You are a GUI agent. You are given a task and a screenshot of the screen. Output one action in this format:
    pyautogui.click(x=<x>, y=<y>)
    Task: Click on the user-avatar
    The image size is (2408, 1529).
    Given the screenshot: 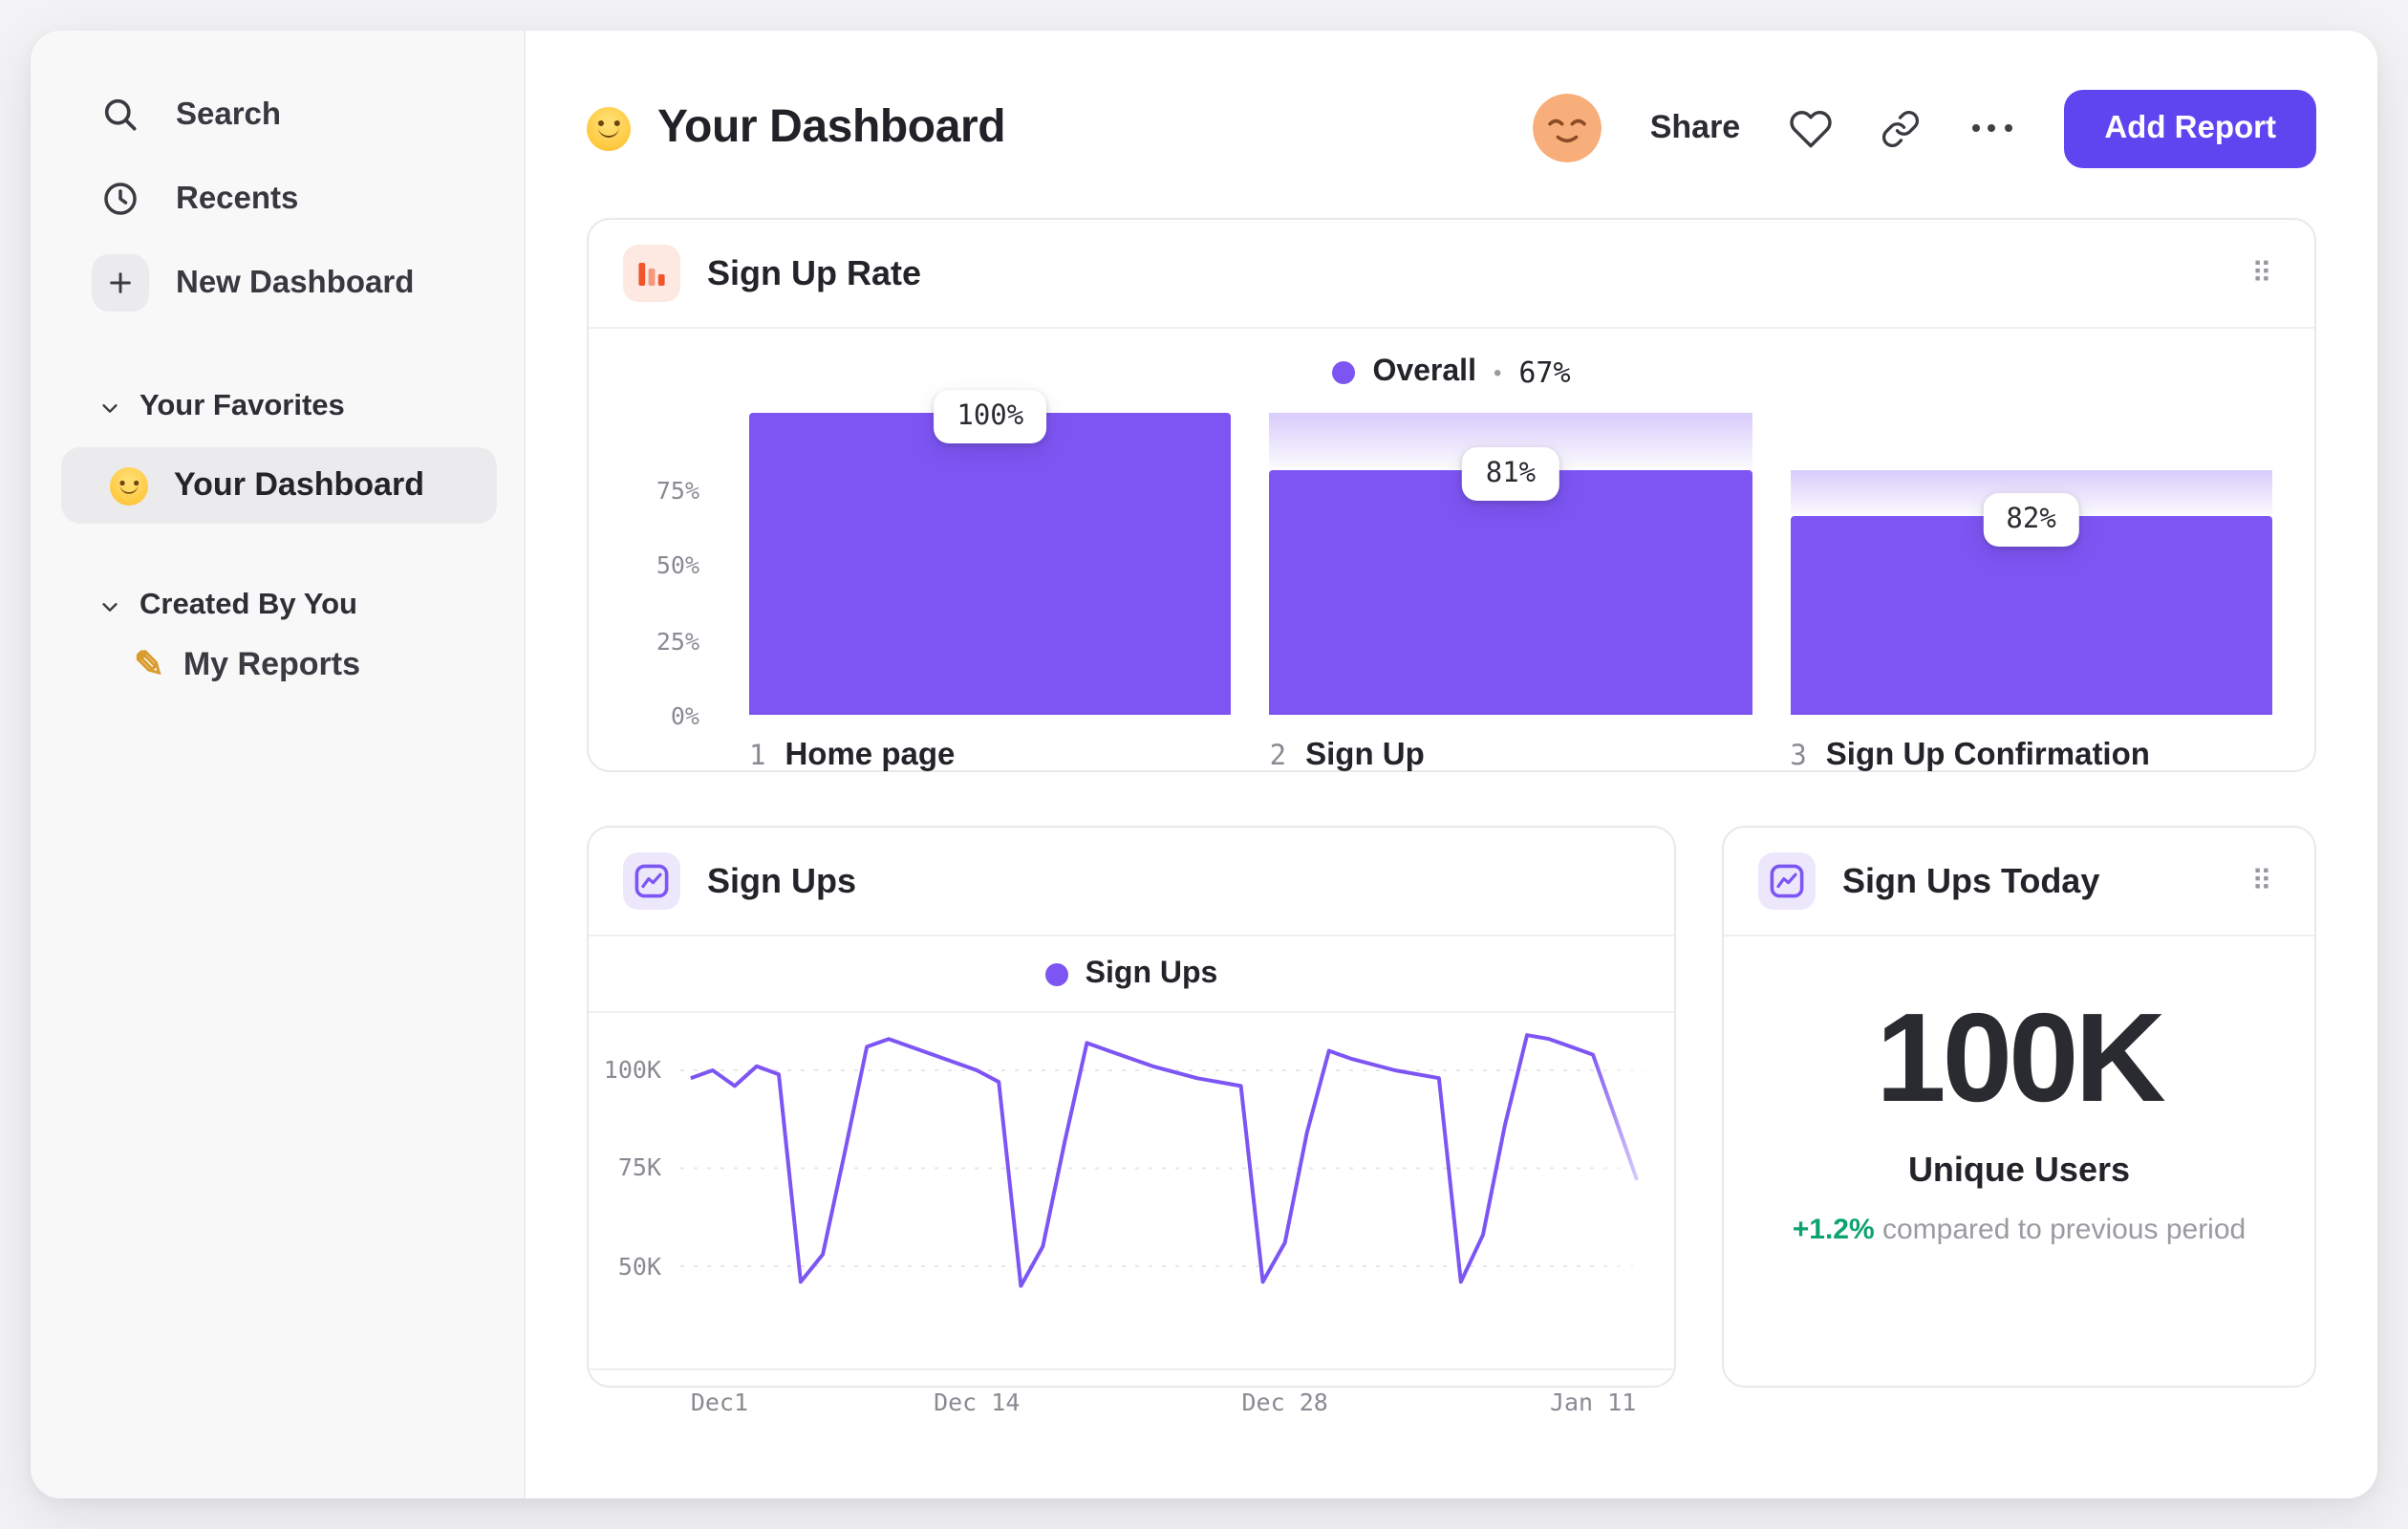 What is the action you would take?
    pyautogui.click(x=1567, y=128)
    